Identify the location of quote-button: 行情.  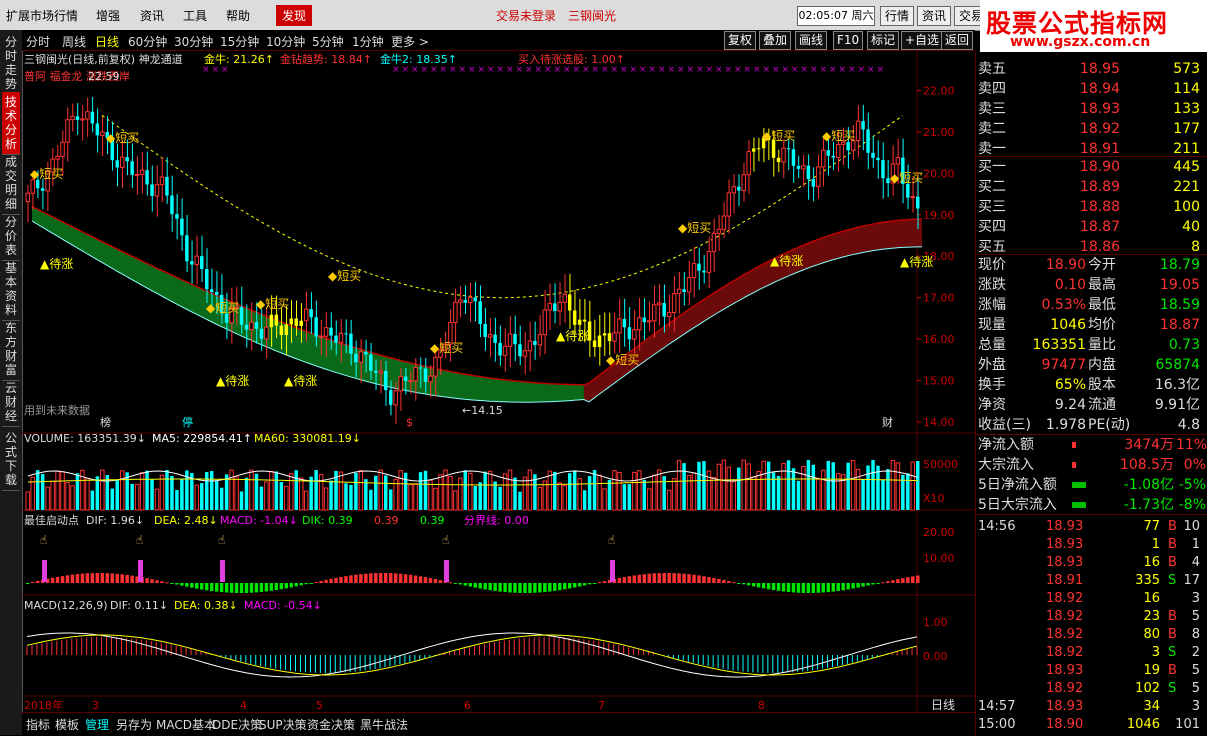
(897, 16).